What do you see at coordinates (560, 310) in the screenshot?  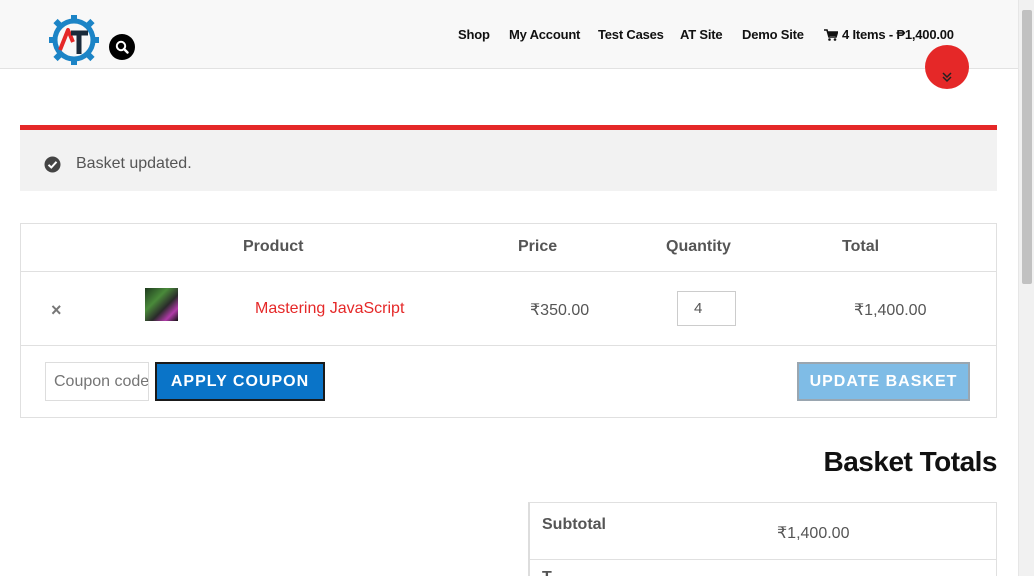 I see `product-price: ₹350.00` at bounding box center [560, 310].